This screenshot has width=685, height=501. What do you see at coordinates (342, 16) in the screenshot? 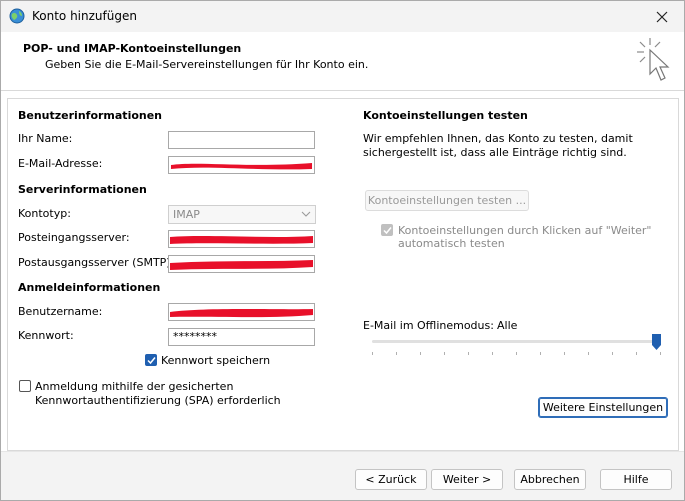
I see `title-bar: Konto hinzufügen` at bounding box center [342, 16].